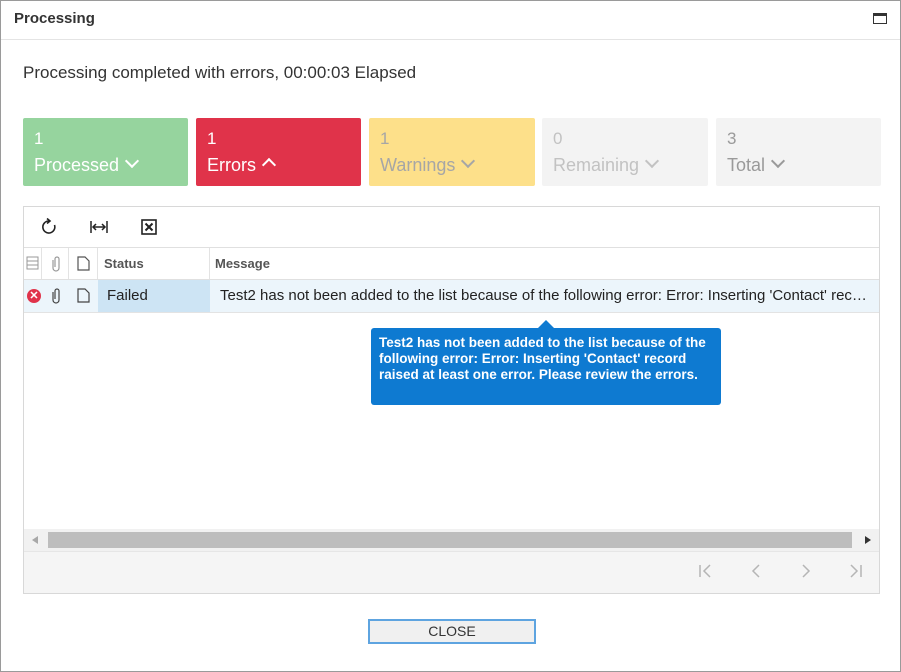  Describe the element at coordinates (451, 572) in the screenshot. I see `pager` at that location.